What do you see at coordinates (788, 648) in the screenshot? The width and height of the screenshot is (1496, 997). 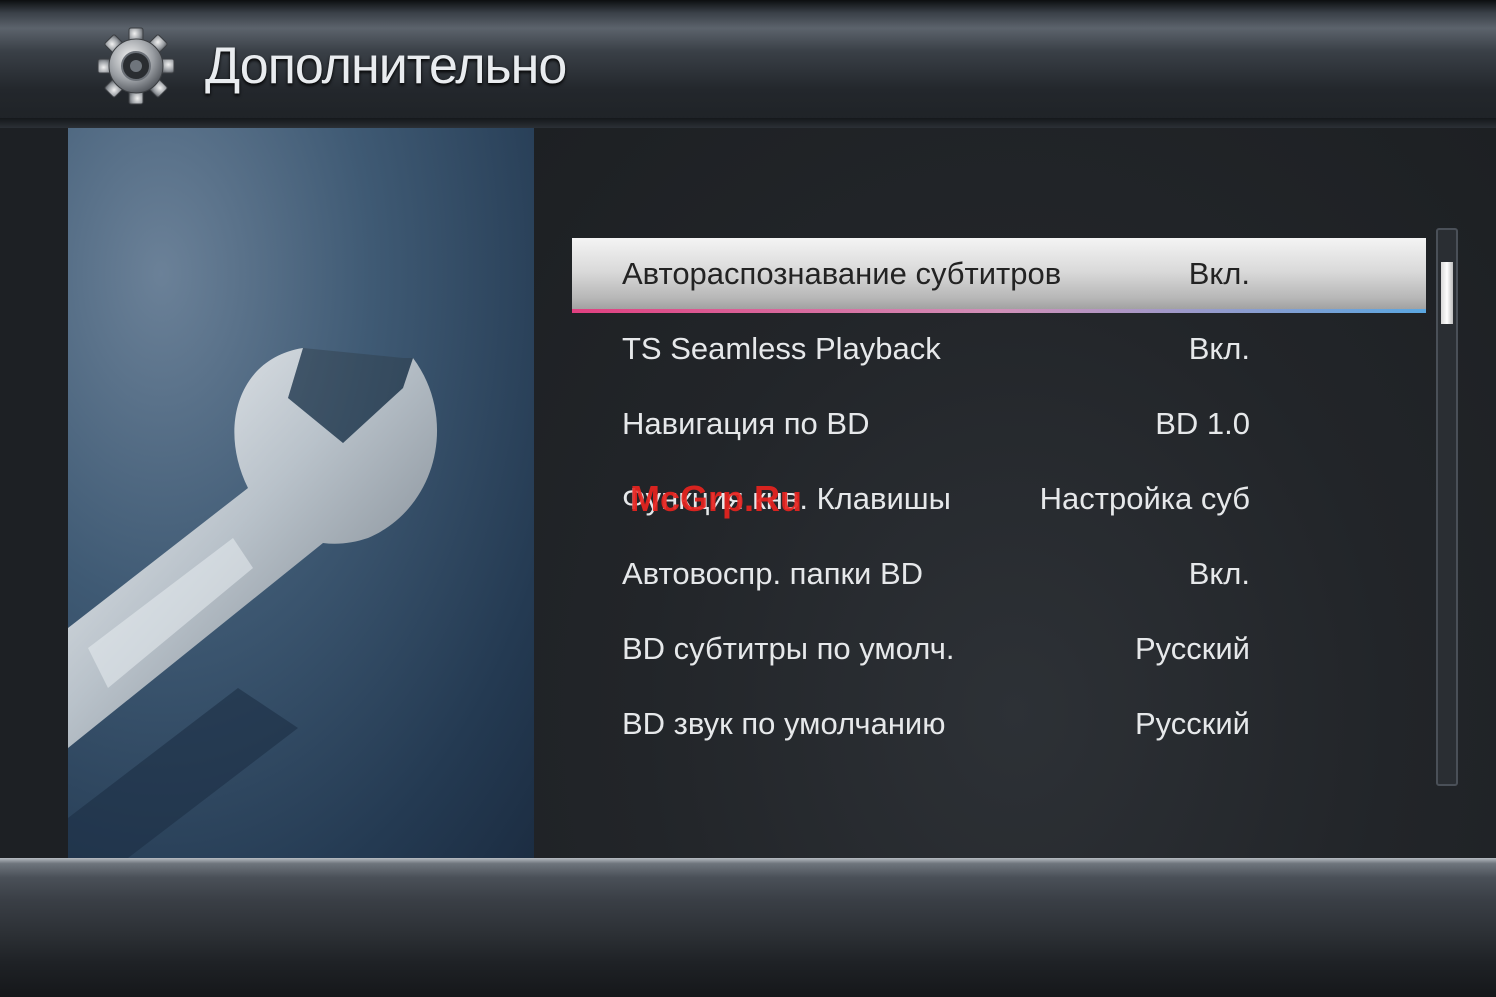 I see `menu-item-label: BD субтитры по умолч.` at bounding box center [788, 648].